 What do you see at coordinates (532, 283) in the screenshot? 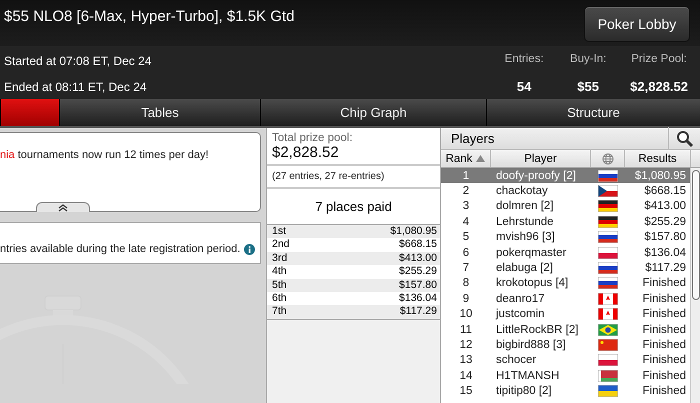
I see `player-name: krokotopus [4]` at bounding box center [532, 283].